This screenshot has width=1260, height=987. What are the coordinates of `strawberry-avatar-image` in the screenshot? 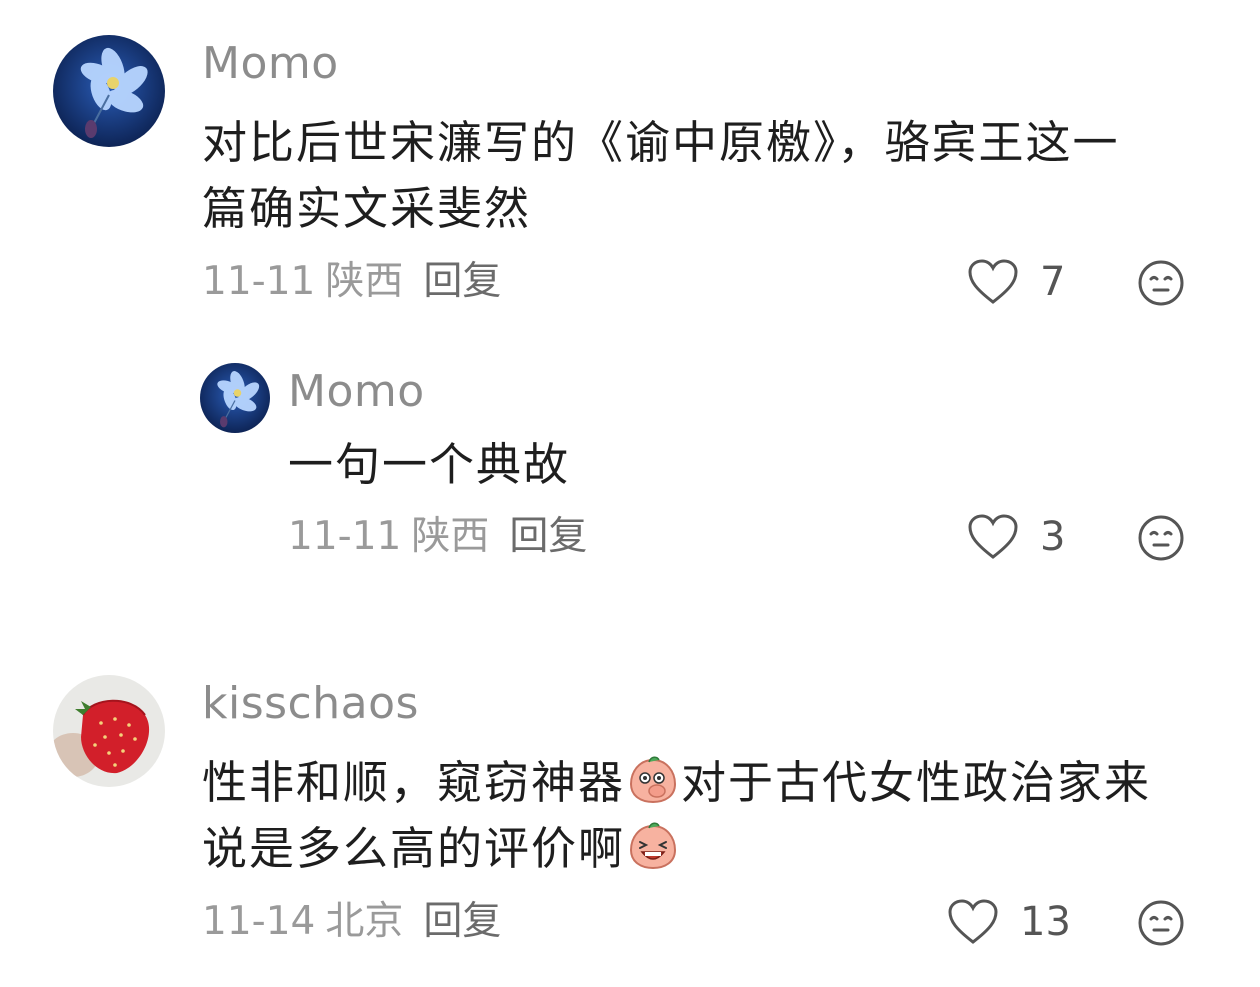 It's located at (109, 731).